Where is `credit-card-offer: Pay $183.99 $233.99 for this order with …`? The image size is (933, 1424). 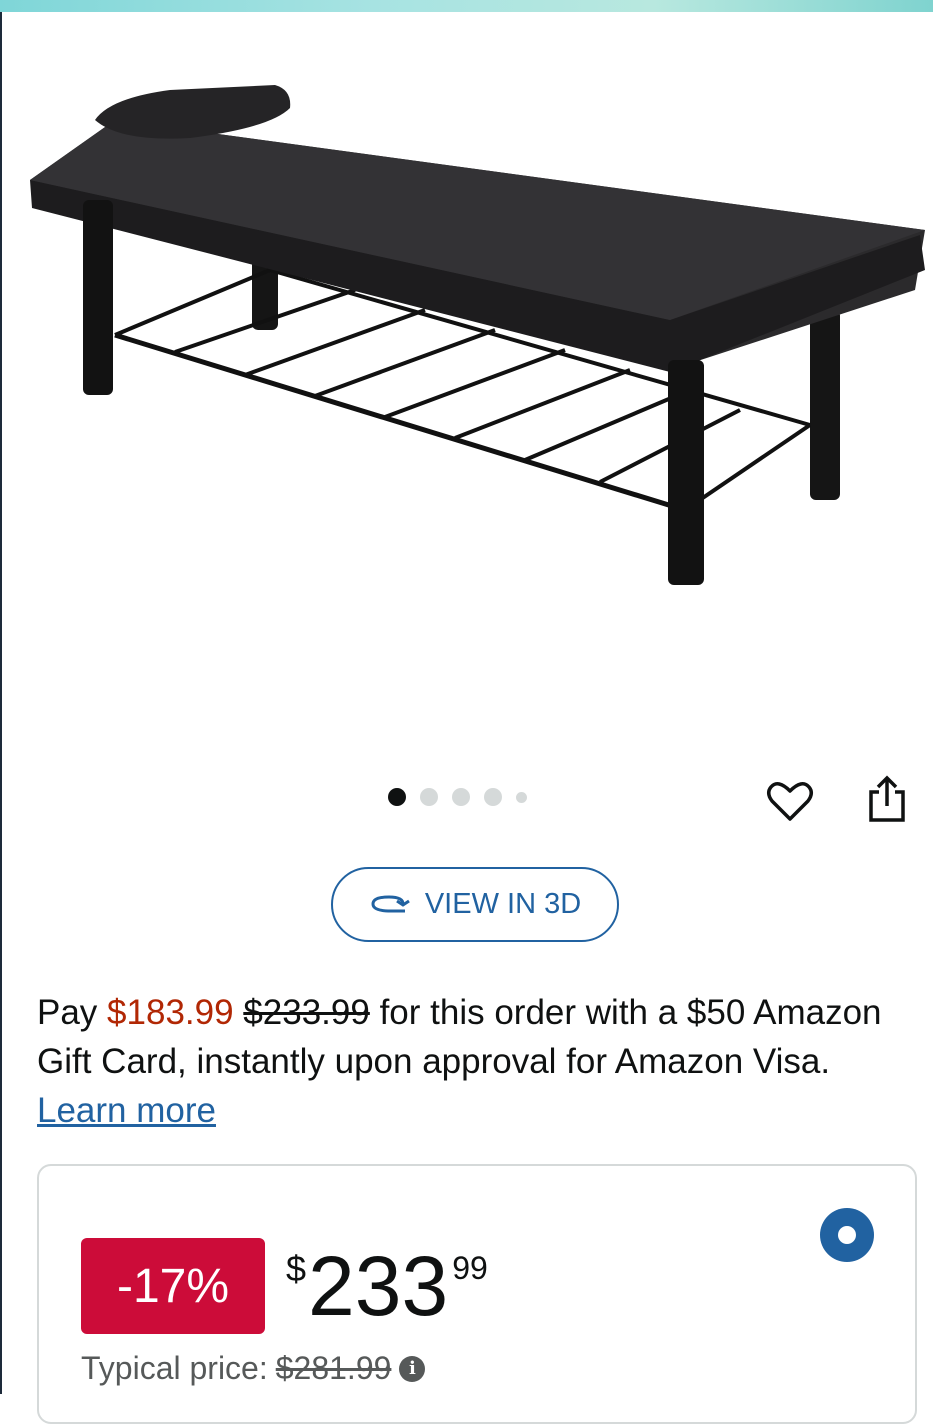 credit-card-offer: Pay $183.99 $233.99 for this order with … is located at coordinates (467, 1061).